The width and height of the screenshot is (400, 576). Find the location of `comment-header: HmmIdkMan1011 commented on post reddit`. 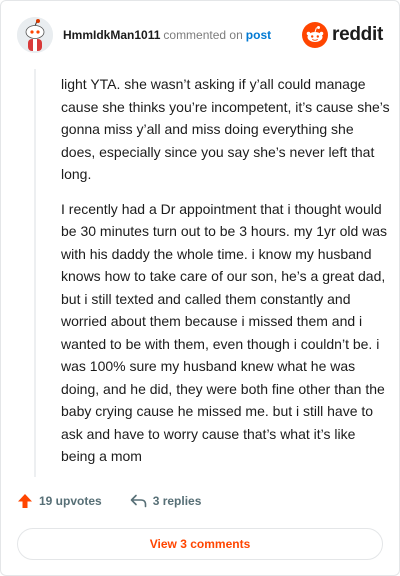

comment-header: HmmIdkMan1011 commented on post reddit is located at coordinates (200, 35).